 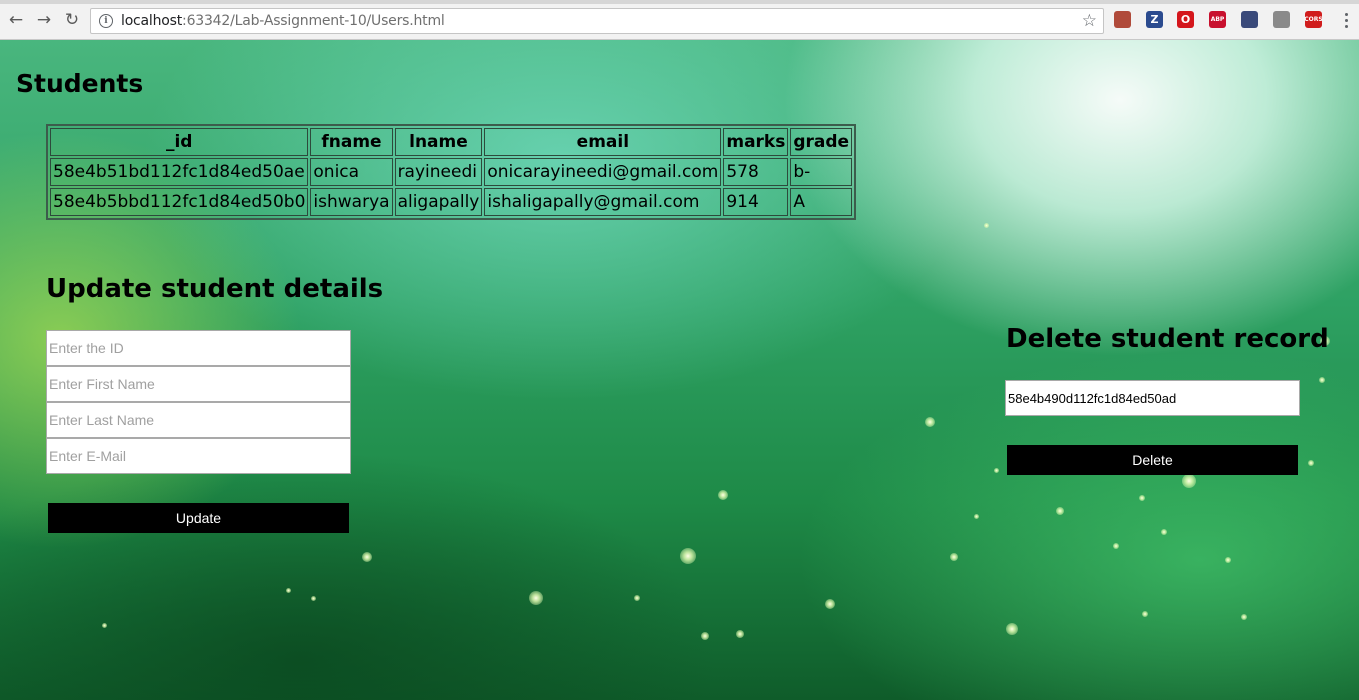 I want to click on zotero-extension-icon: Z, so click(x=1154, y=19).